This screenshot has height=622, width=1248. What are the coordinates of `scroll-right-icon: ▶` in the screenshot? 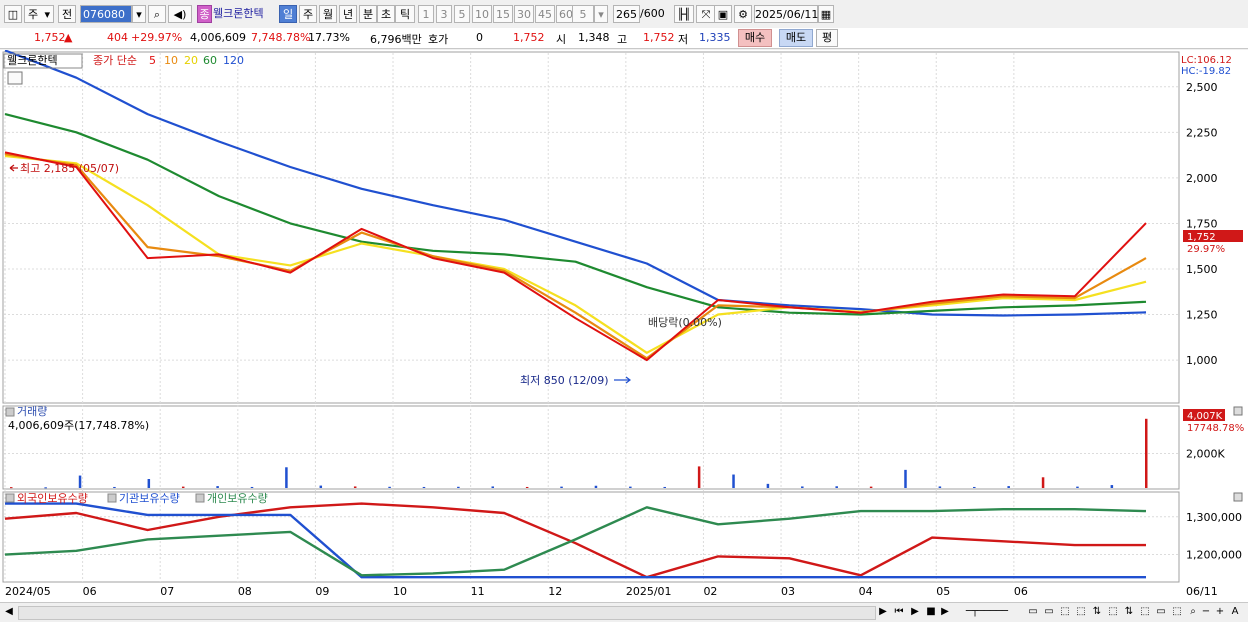 It's located at (883, 612).